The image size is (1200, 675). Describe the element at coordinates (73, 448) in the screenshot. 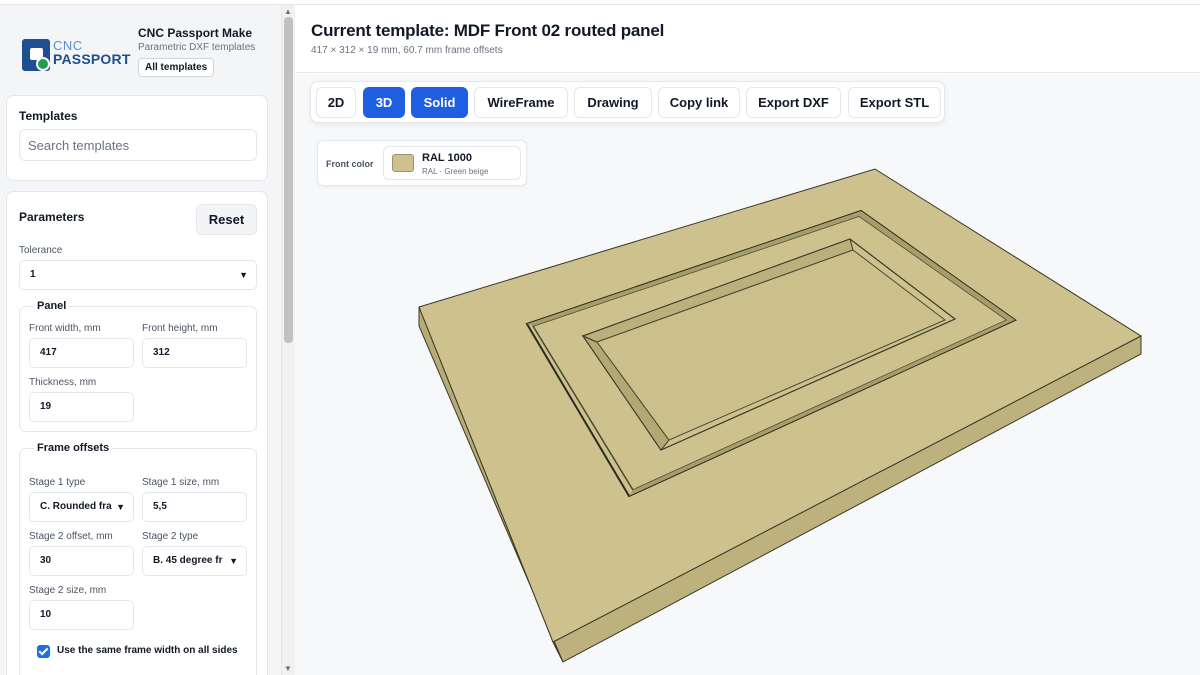

I see `frame-offsets-legend: Frame offsets` at that location.